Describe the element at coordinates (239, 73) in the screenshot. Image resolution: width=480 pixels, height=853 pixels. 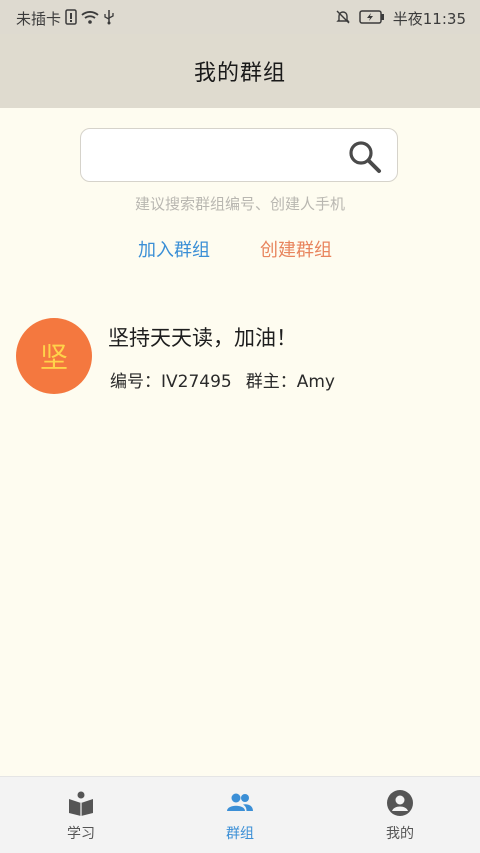
I see `page-title: 我的群组` at that location.